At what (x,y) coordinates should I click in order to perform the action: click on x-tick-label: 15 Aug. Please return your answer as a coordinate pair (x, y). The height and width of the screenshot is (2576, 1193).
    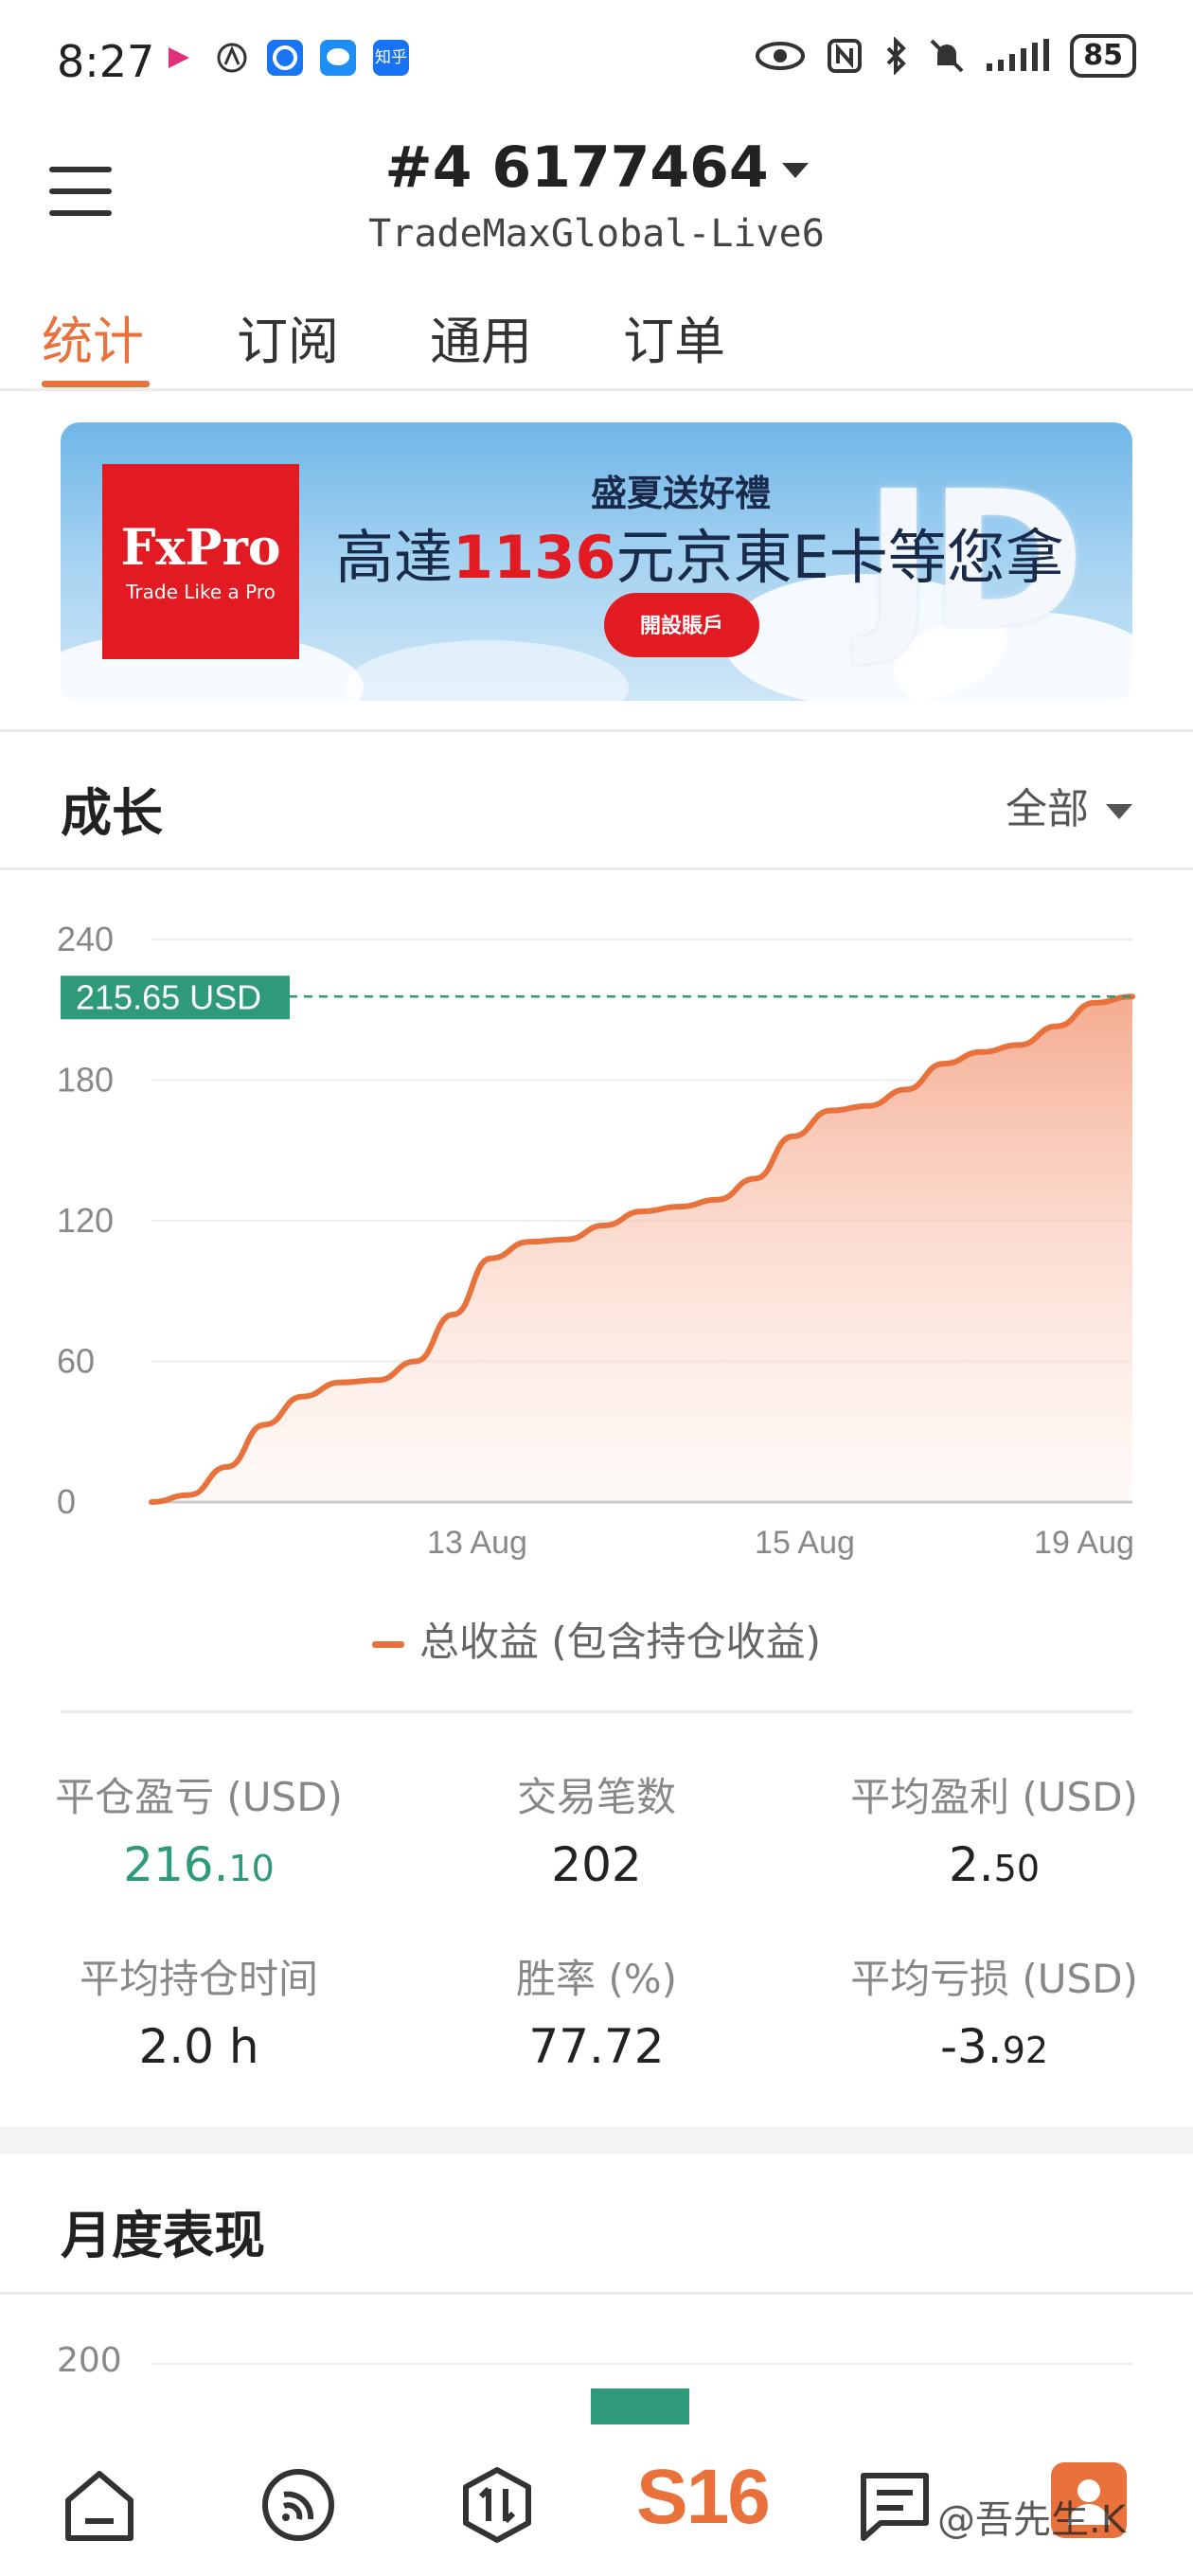
    Looking at the image, I should click on (805, 1543).